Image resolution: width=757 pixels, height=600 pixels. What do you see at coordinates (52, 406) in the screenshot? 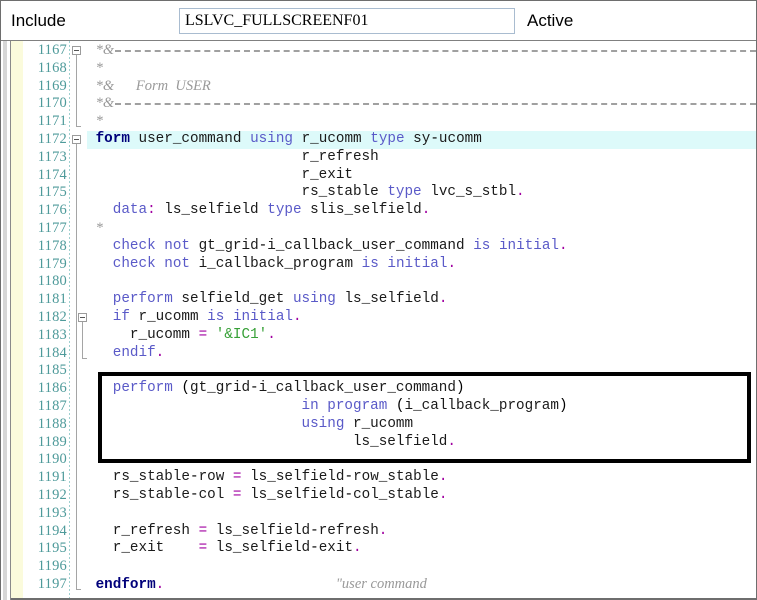
I see `line-number: 1187` at bounding box center [52, 406].